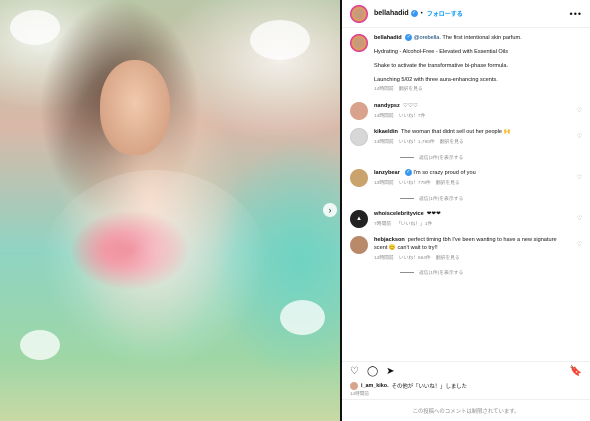 Image resolution: width=590 pixels, height=421 pixels. What do you see at coordinates (466, 219) in the screenshot?
I see `comment-item: ▲ whoiscelebrityvice ❤❤❤ 7時間前 「いいね！」1件 ♡` at bounding box center [466, 219].